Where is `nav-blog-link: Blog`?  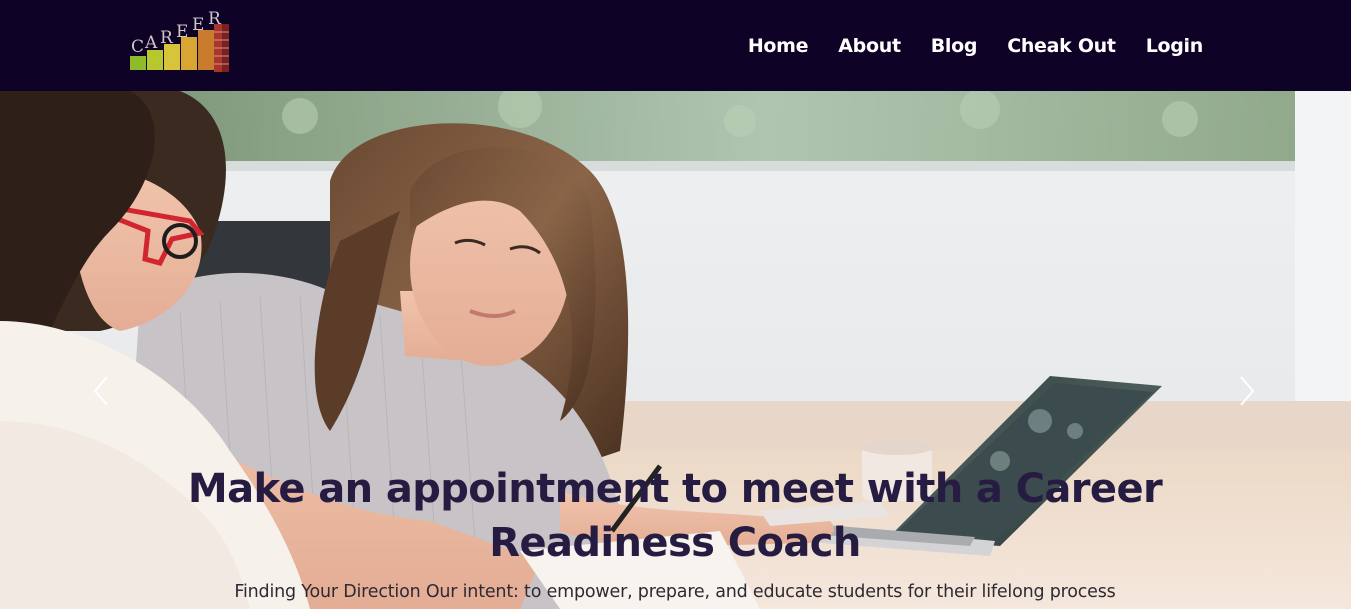
nav-blog-link: Blog is located at coordinates (954, 46).